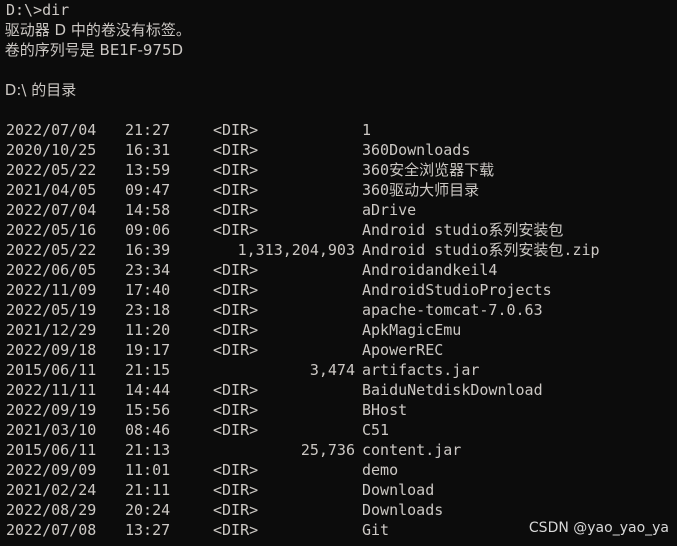 Image resolution: width=677 pixels, height=546 pixels. I want to click on listing-row: 2021/12/29 11:20 <DIR> ApkMagicEmu, so click(338, 330).